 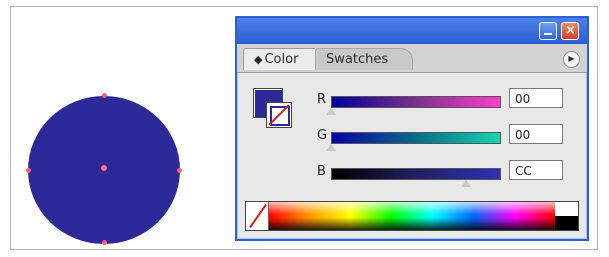 What do you see at coordinates (321, 171) in the screenshot?
I see `channel-label-b: B` at bounding box center [321, 171].